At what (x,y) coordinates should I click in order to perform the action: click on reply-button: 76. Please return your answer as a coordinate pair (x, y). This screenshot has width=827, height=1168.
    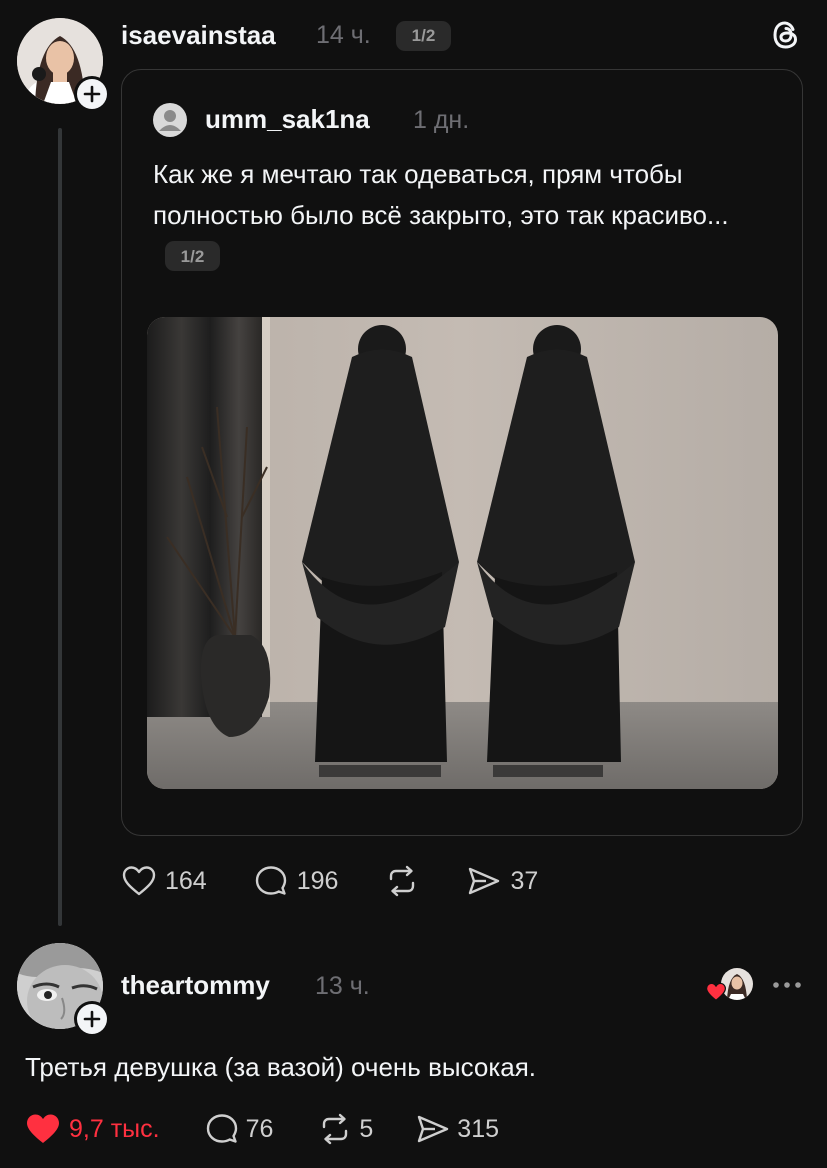
    Looking at the image, I should click on (239, 1129).